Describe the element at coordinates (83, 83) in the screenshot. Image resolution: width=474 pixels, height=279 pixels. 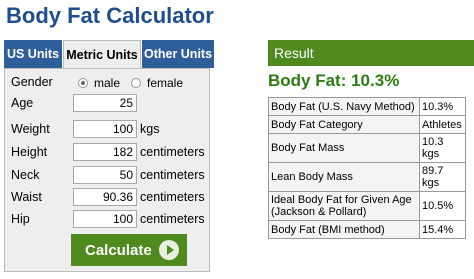
I see `gender-male-radio` at that location.